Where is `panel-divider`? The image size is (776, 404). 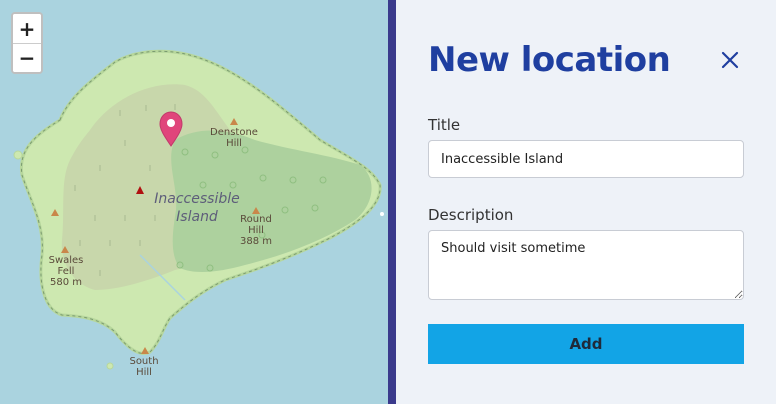
panel-divider is located at coordinates (392, 202).